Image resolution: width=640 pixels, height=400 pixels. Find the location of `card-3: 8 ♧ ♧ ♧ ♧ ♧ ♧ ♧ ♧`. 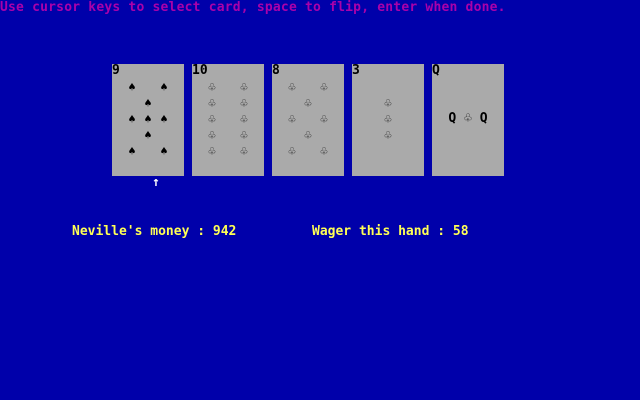

card-3: 8 ♧ ♧ ♧ ♧ ♧ ♧ ♧ ♧ is located at coordinates (308, 120).